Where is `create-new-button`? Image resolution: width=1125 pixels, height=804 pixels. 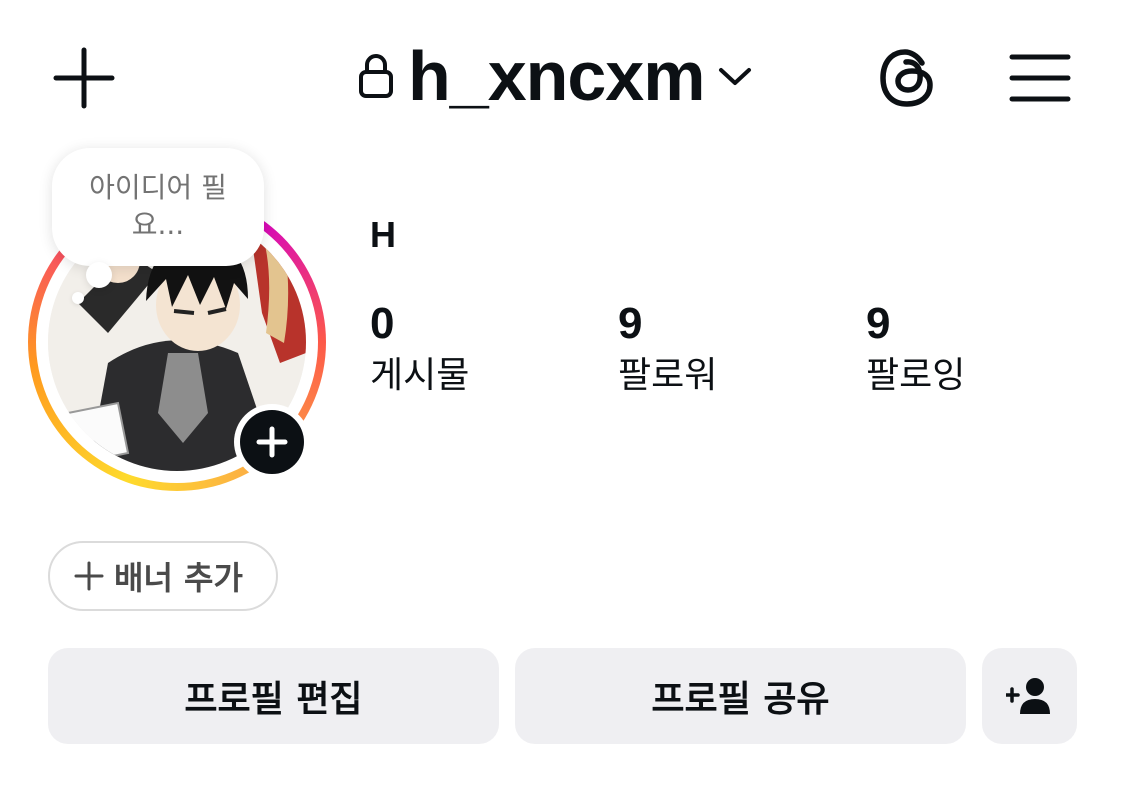
create-new-button is located at coordinates (84, 78).